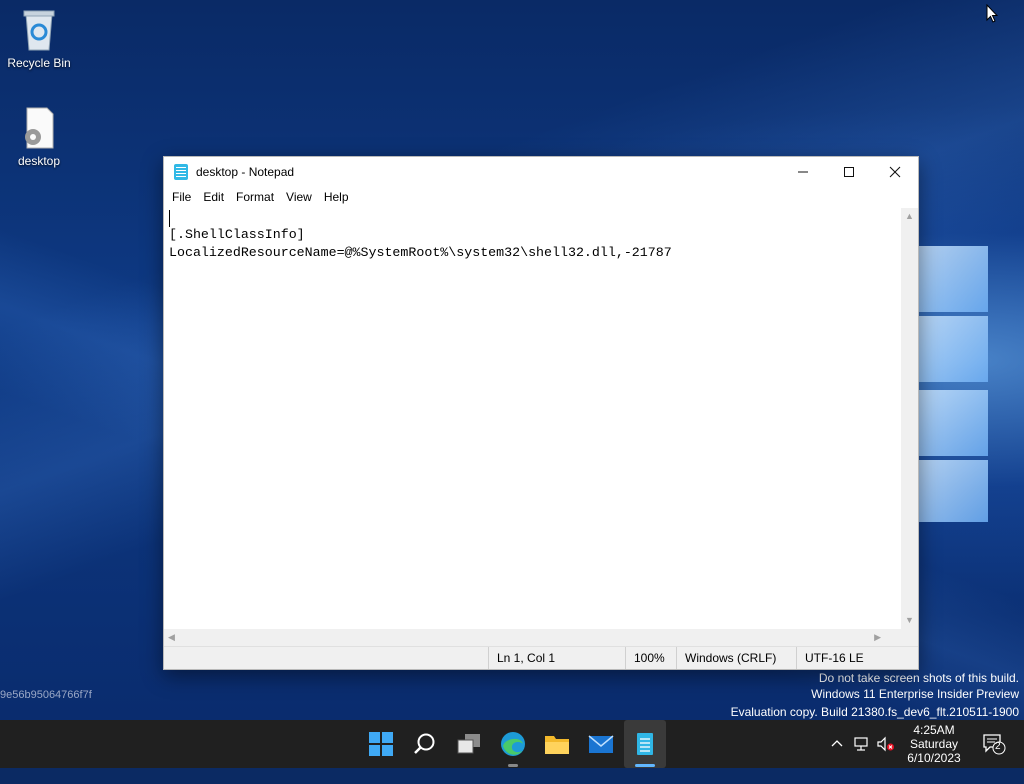 This screenshot has height=784, width=1024. What do you see at coordinates (255, 197) in the screenshot?
I see `menu-format: Format` at bounding box center [255, 197].